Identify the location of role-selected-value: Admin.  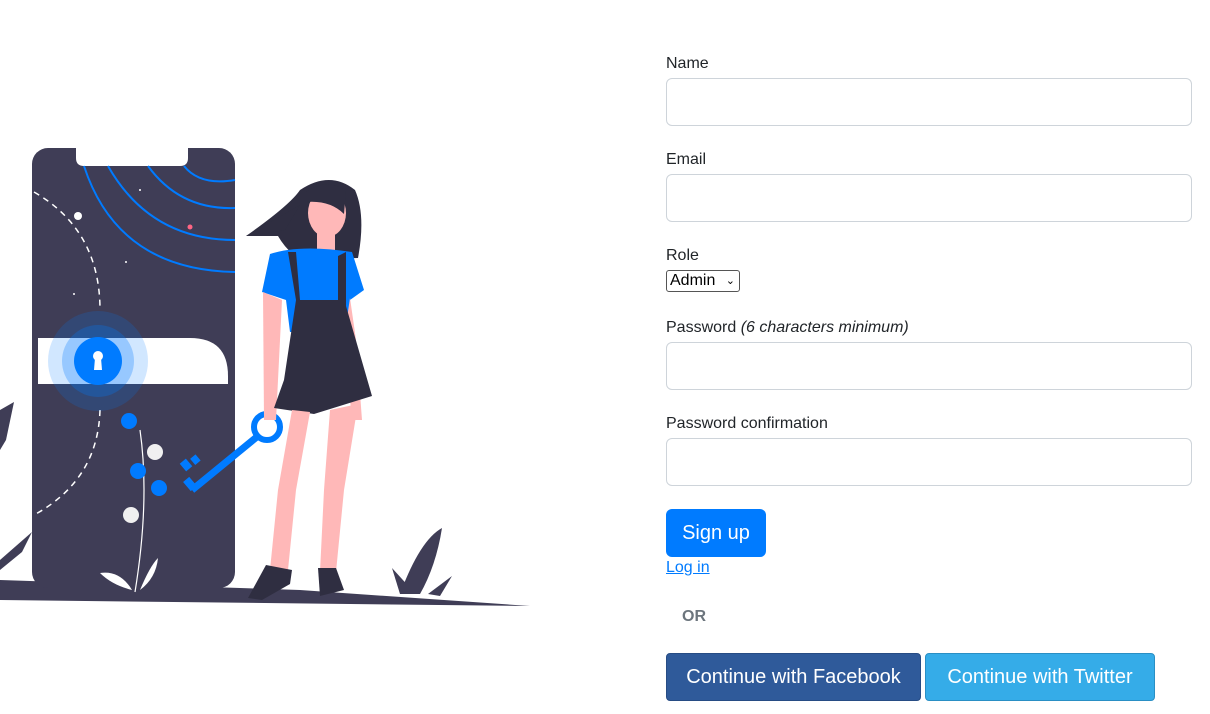
(693, 280).